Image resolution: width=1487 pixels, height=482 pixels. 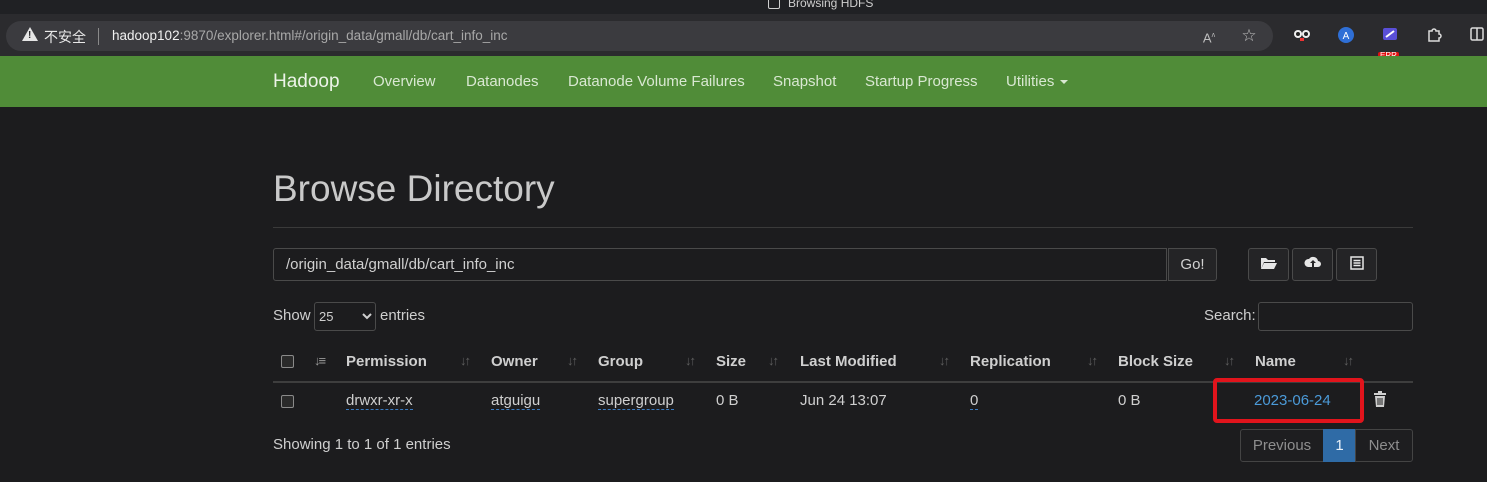 I want to click on show-label: Show, so click(x=292, y=315).